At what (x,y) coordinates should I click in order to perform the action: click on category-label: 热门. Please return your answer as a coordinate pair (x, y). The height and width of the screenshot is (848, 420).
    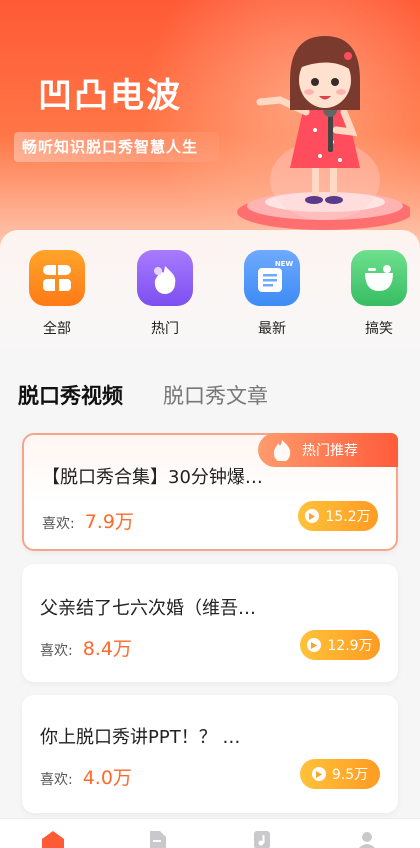
    Looking at the image, I should click on (165, 329).